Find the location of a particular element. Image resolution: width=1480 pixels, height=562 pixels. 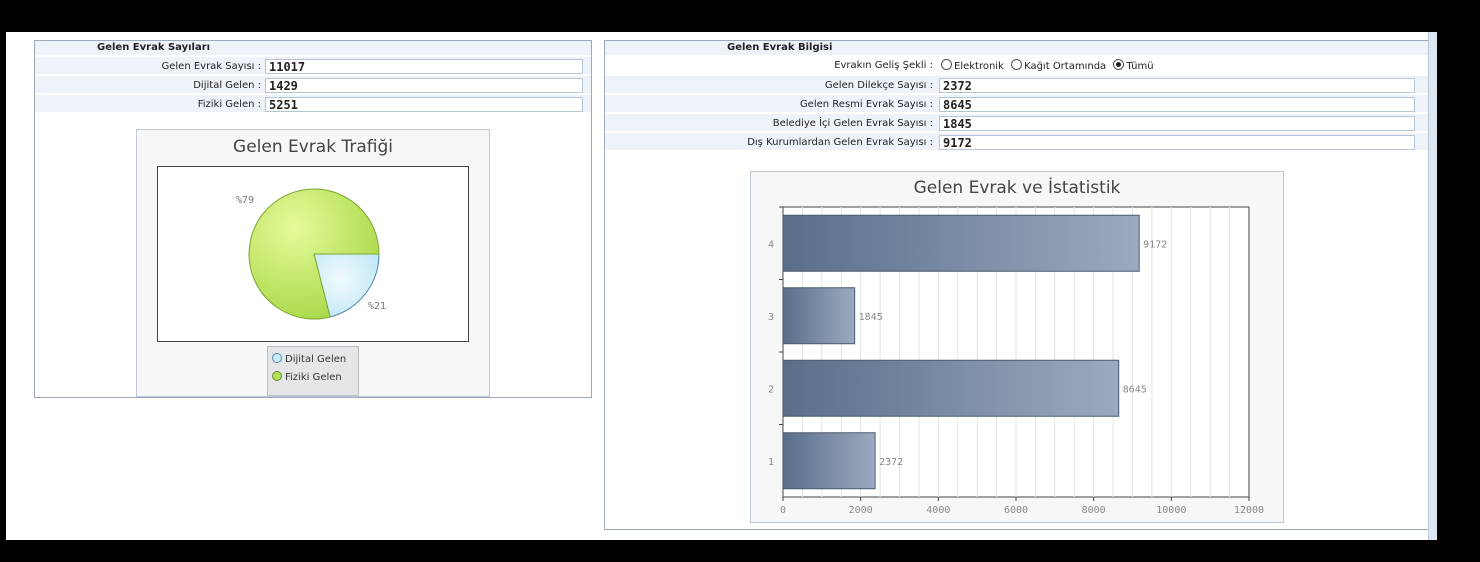

x-tick-label: 6000 is located at coordinates (1016, 510).